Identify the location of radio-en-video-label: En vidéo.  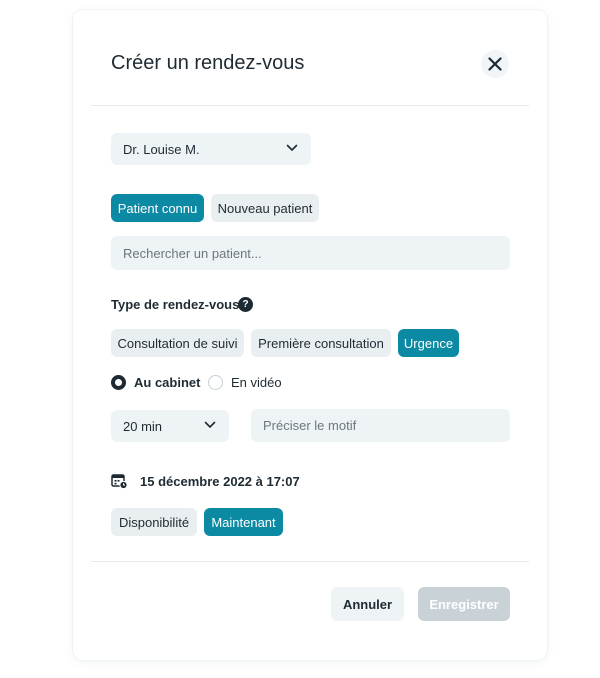
(256, 382).